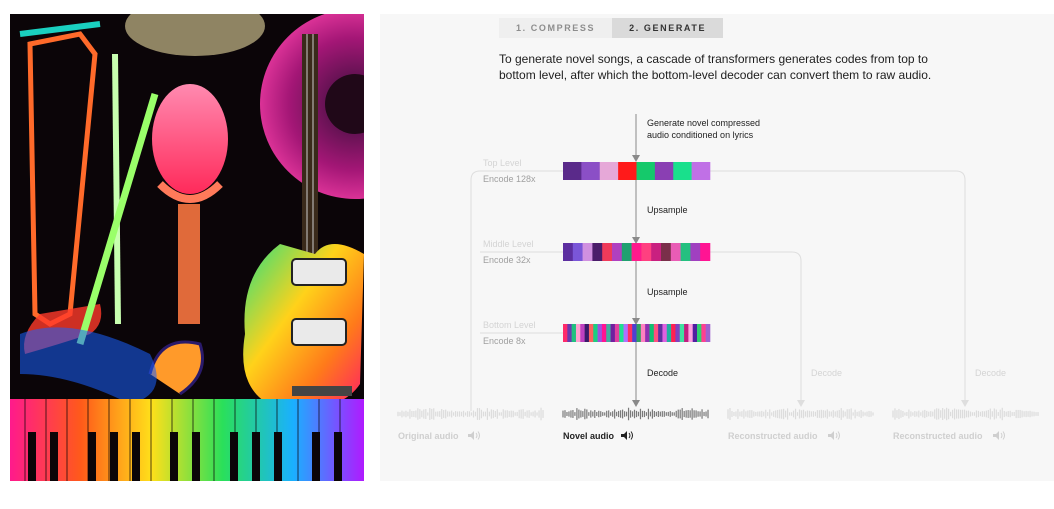  What do you see at coordinates (504, 341) in the screenshot?
I see `bottom-level-encode: Encode 8x` at bounding box center [504, 341].